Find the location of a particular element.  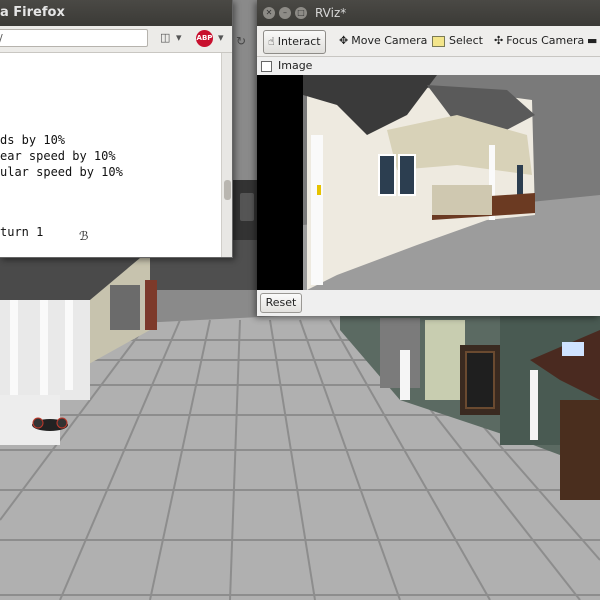

panel-float-icon is located at coordinates (266, 66).